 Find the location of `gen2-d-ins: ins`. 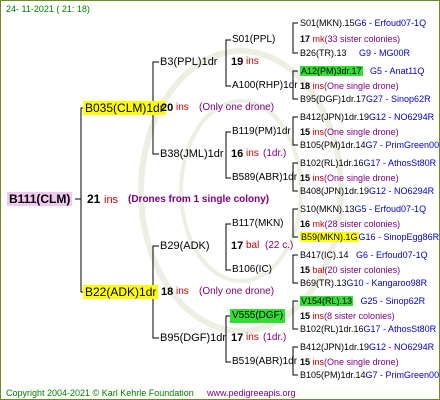

gen2-d-ins: ins is located at coordinates (252, 337).